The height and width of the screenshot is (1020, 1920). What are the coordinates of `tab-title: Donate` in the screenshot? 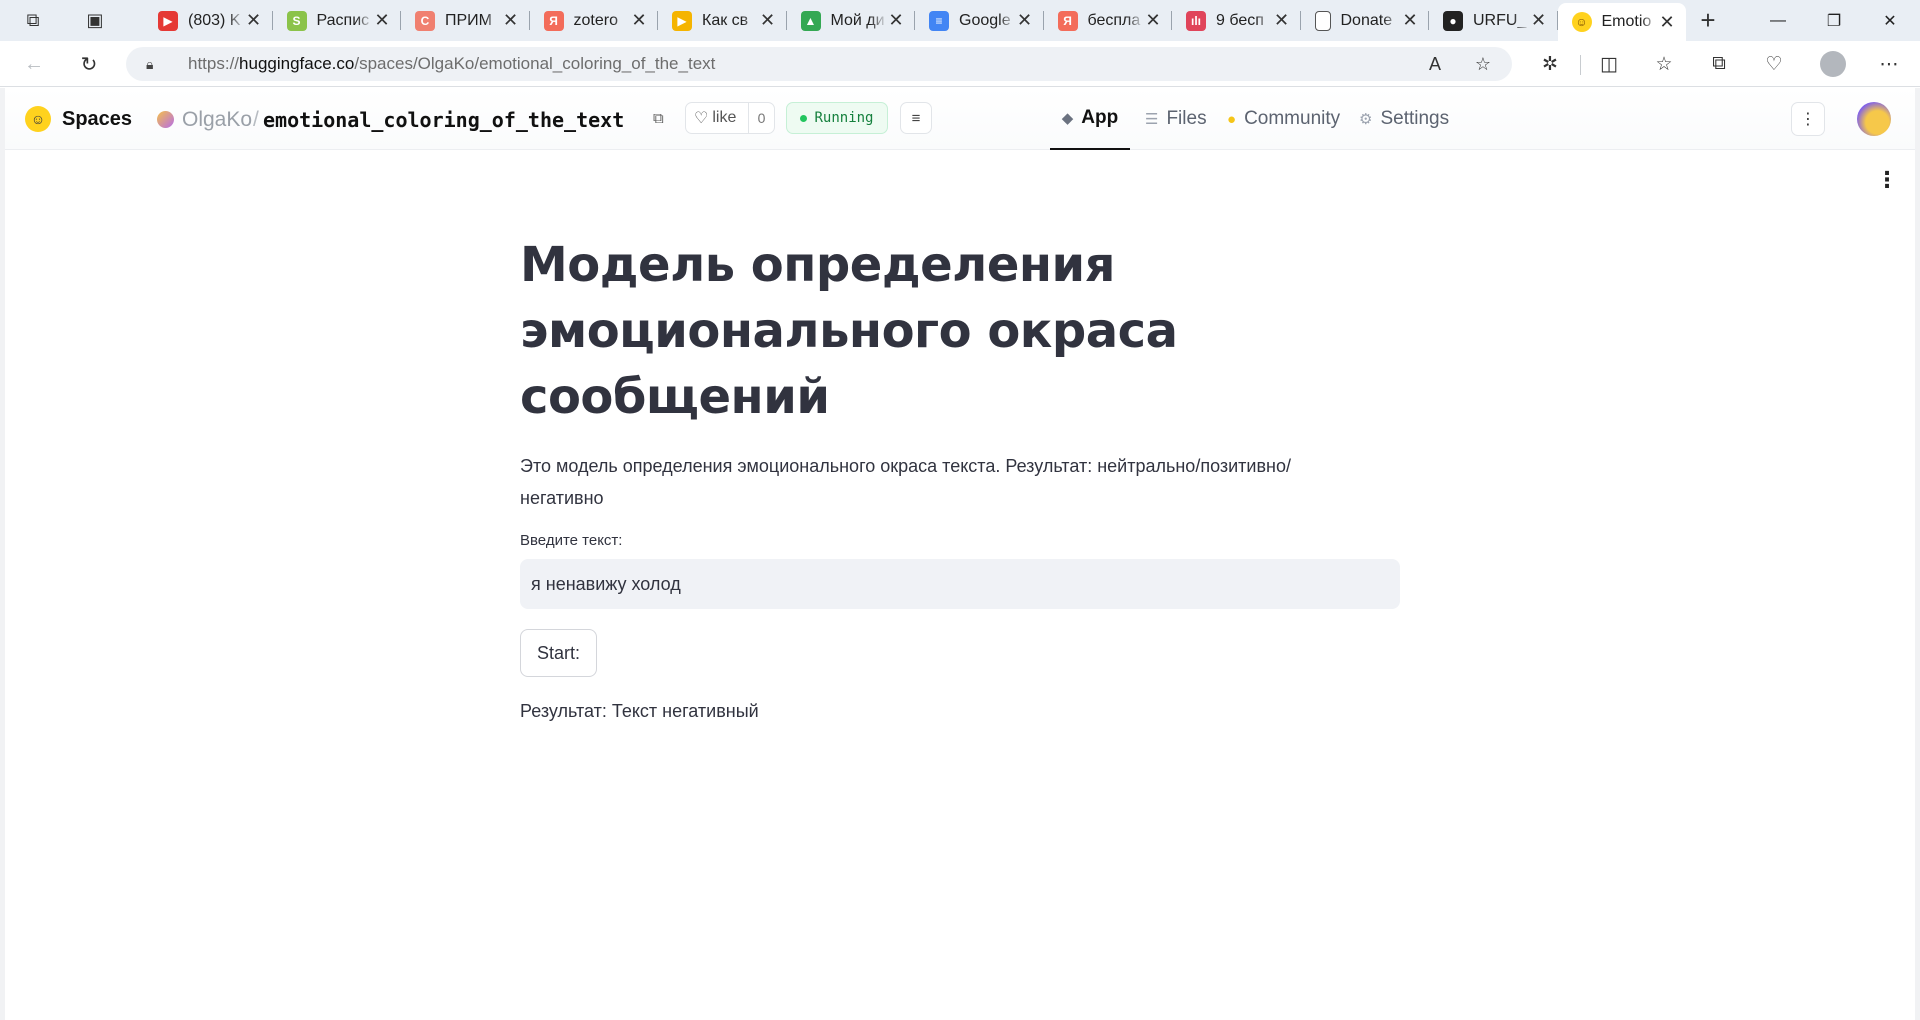 It's located at (1366, 20).